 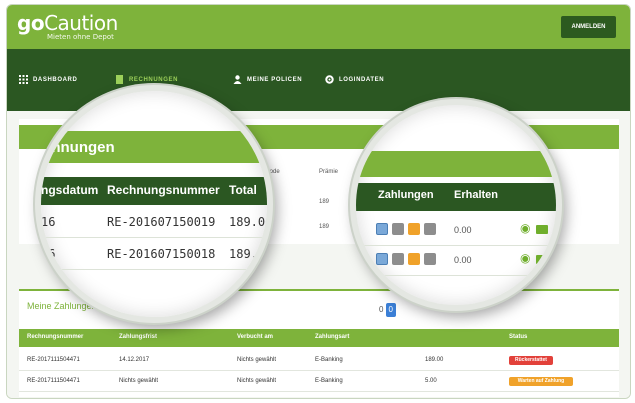 I want to click on logo-suffix: Caution, so click(x=81, y=23).